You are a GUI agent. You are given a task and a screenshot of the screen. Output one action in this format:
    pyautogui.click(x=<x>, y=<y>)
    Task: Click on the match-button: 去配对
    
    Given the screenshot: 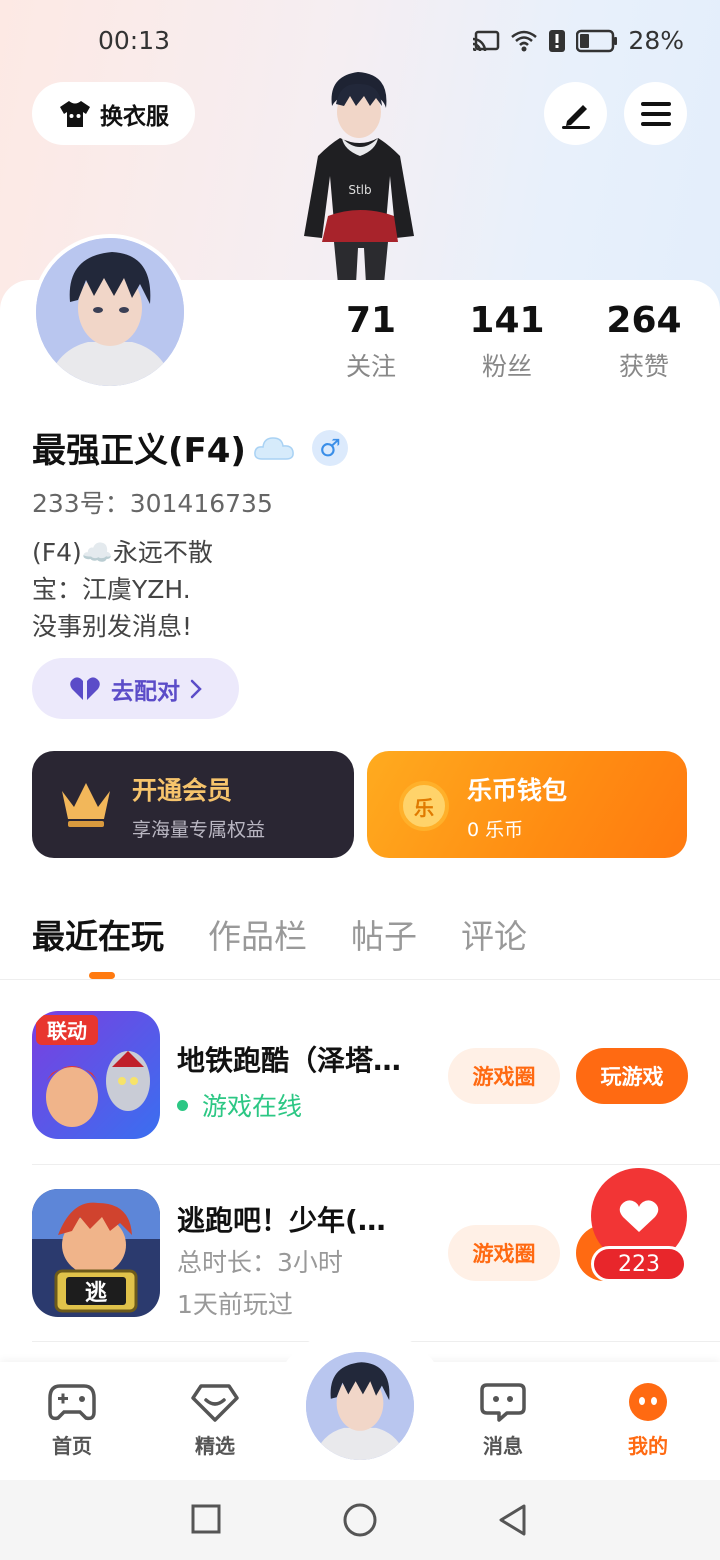 What is the action you would take?
    pyautogui.click(x=135, y=688)
    